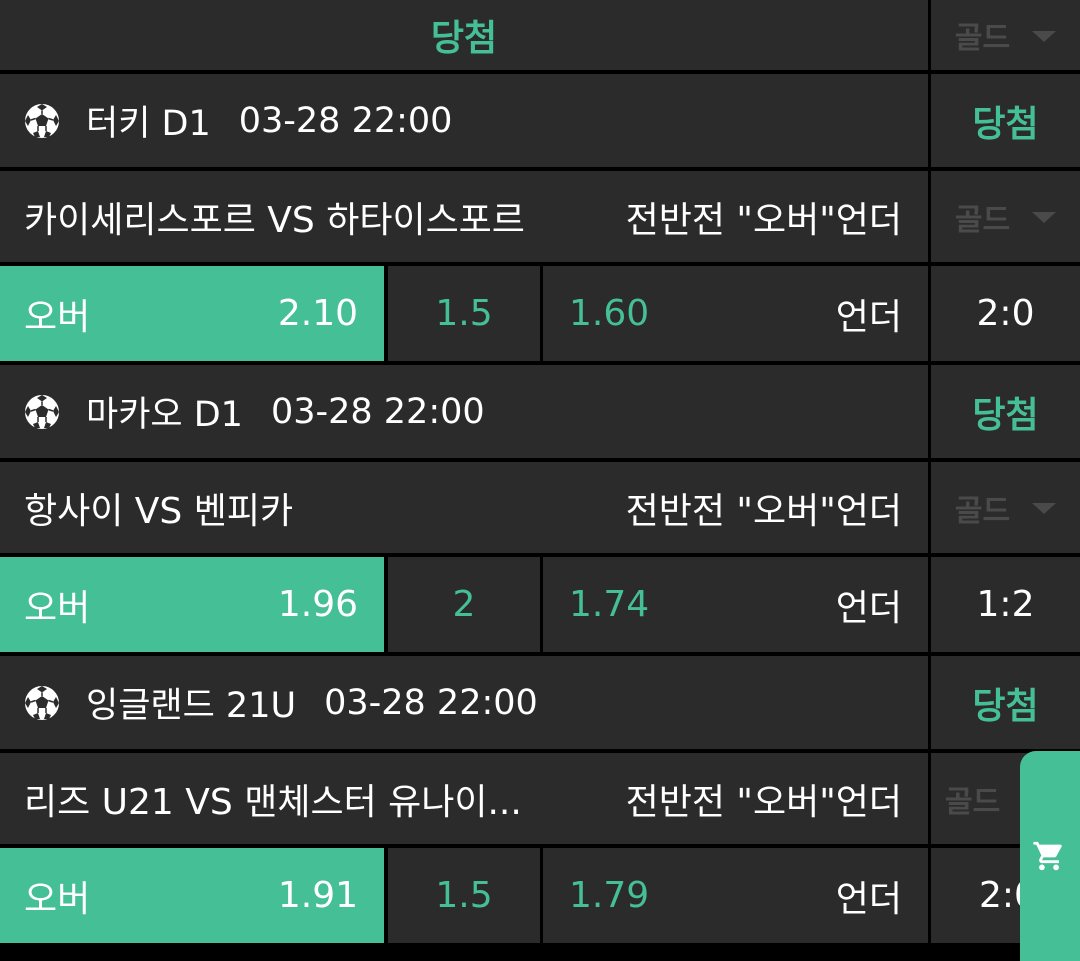 The height and width of the screenshot is (961, 1080). What do you see at coordinates (192, 313) in the screenshot?
I see `over-odds-button: 오버 2.10` at bounding box center [192, 313].